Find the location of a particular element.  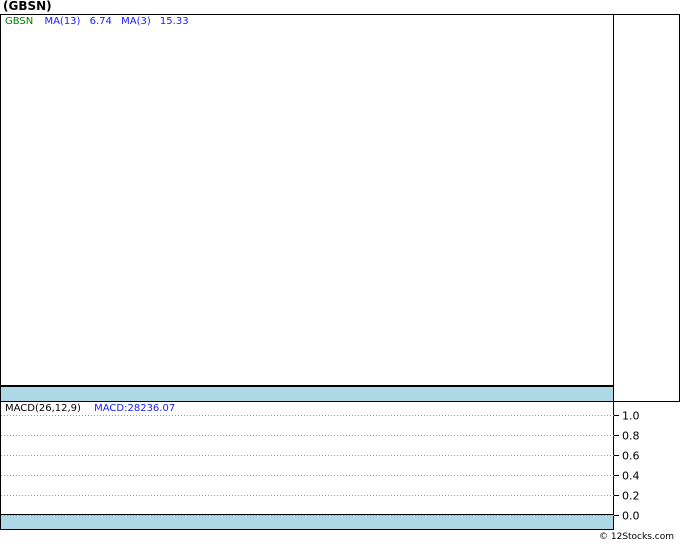

macd-tick-label: 1.0 is located at coordinates (631, 416).